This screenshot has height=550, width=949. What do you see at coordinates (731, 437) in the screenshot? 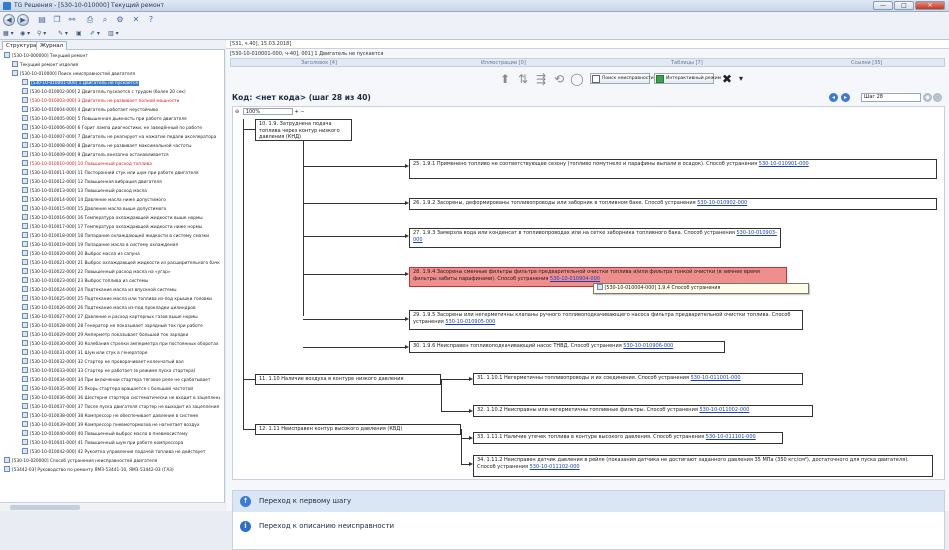
I see `node-33-link: 530-10-011101-000` at bounding box center [731, 437].